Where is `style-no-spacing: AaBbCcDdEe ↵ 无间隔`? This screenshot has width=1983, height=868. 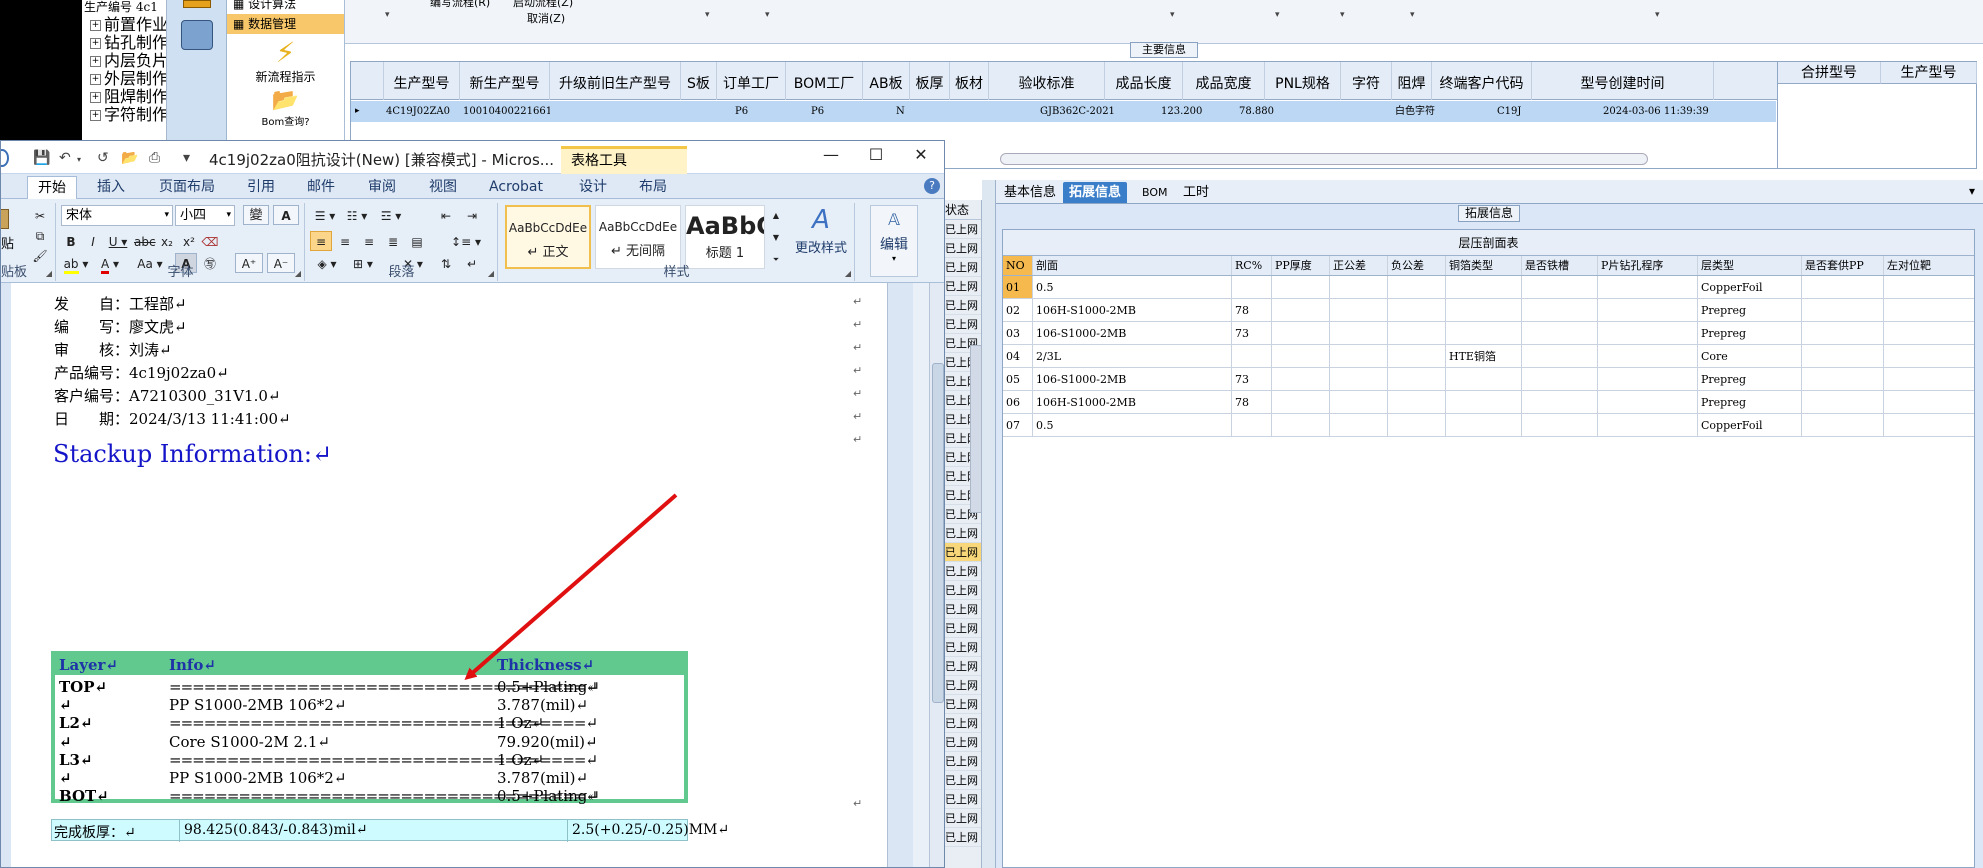 style-no-spacing: AaBbCcDdEe ↵ 无间隔 is located at coordinates (638, 237).